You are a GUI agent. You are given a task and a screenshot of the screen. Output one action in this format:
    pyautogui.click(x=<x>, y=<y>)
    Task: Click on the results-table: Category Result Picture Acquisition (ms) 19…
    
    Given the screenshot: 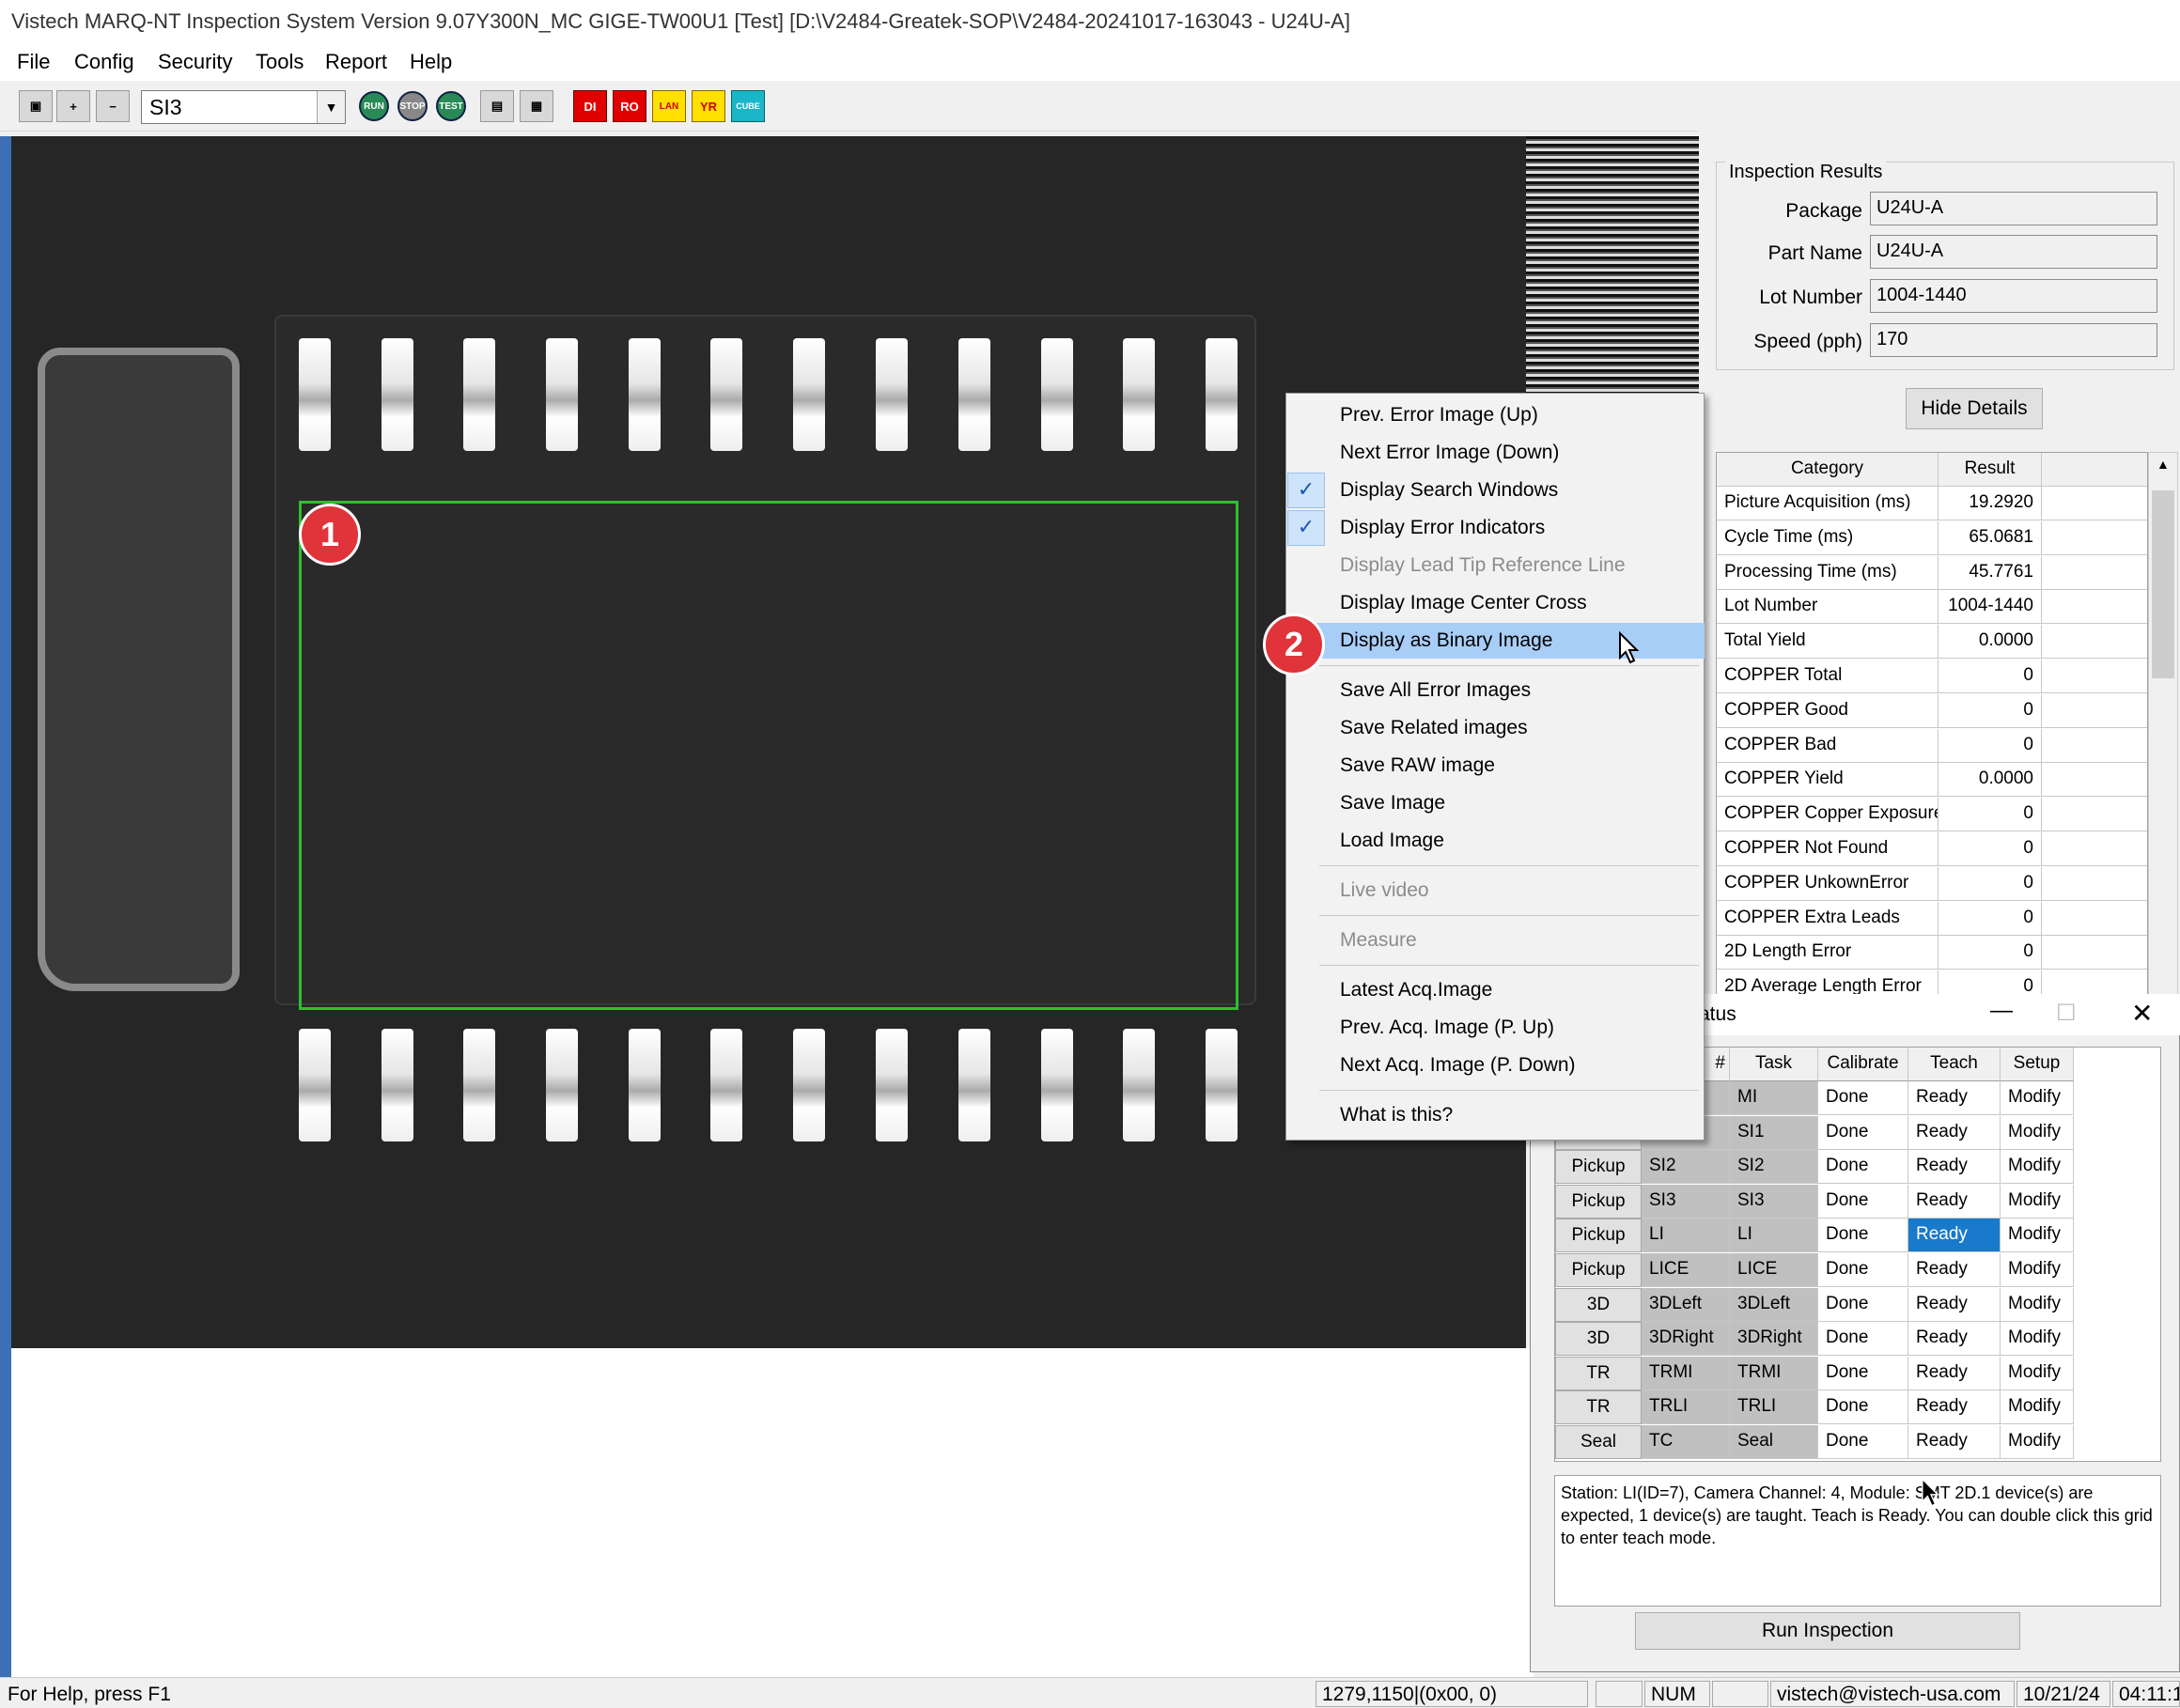 What is the action you would take?
    pyautogui.click(x=1932, y=723)
    